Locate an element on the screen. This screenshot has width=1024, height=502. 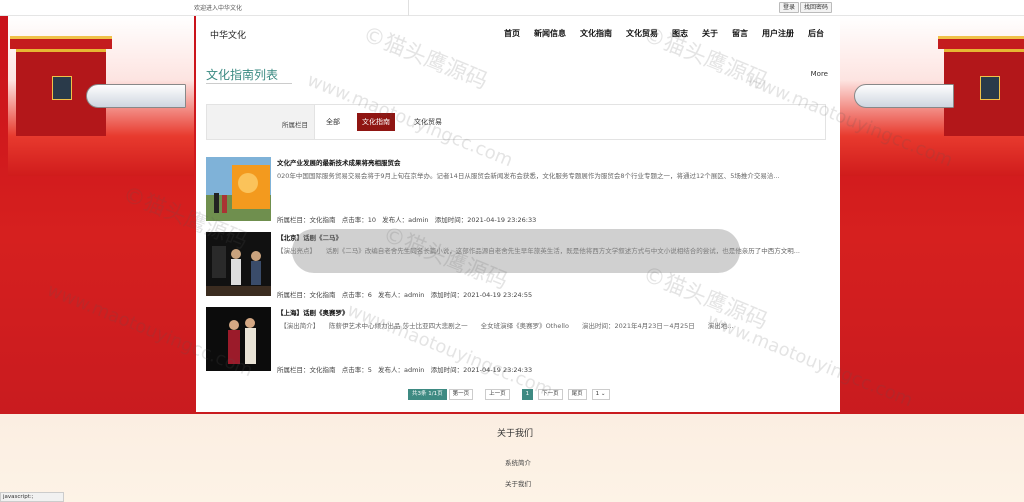
more-link: More is located at coordinates (819, 74).